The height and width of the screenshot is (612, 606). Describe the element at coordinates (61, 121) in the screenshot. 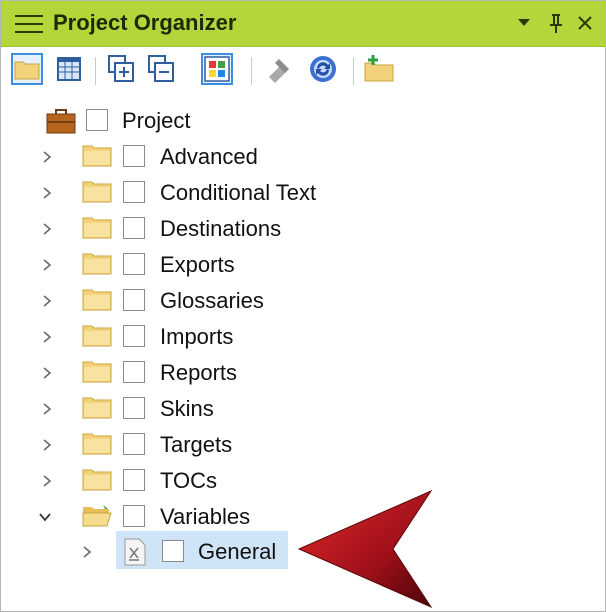

I see `briefcase-icon` at that location.